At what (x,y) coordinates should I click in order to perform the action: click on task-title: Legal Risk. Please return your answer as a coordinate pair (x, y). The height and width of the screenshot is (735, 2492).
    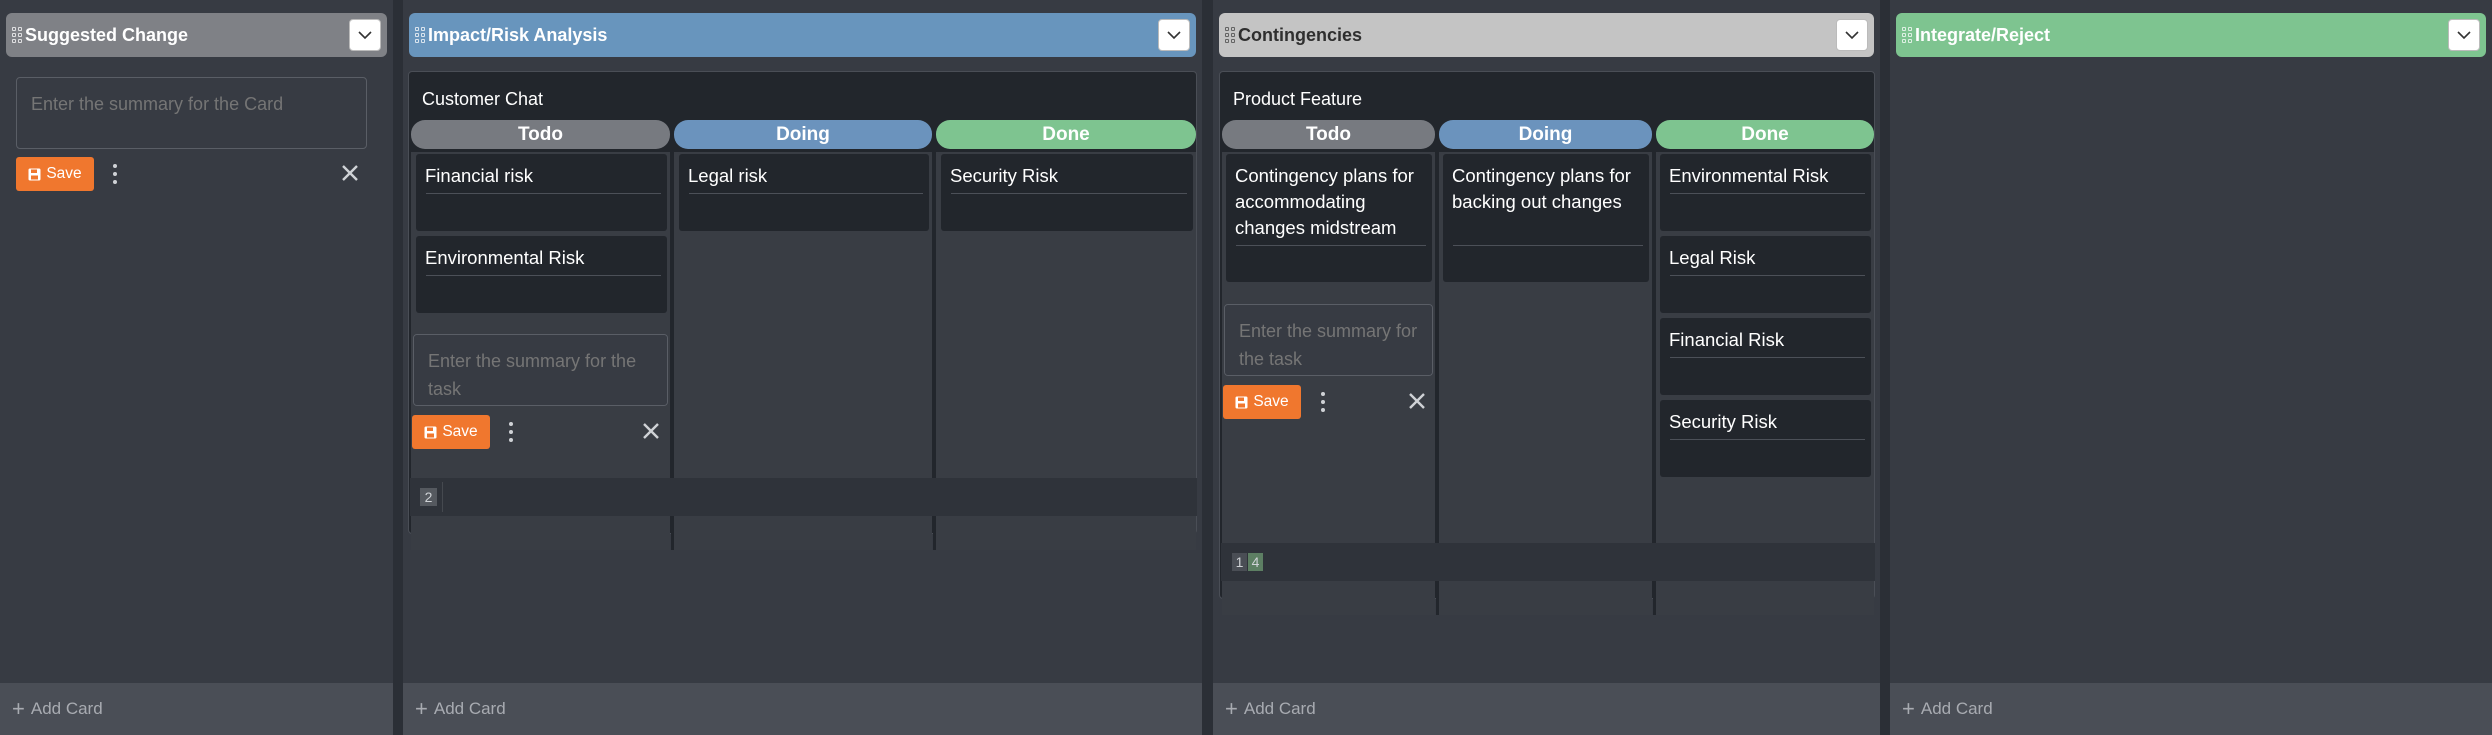
    Looking at the image, I should click on (1712, 257).